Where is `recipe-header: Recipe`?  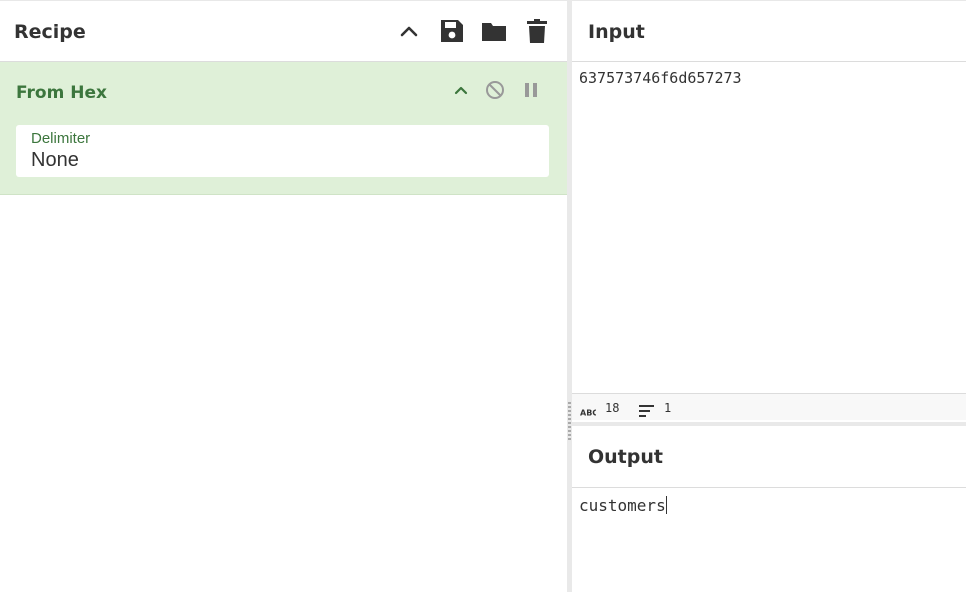 recipe-header: Recipe is located at coordinates (283, 31).